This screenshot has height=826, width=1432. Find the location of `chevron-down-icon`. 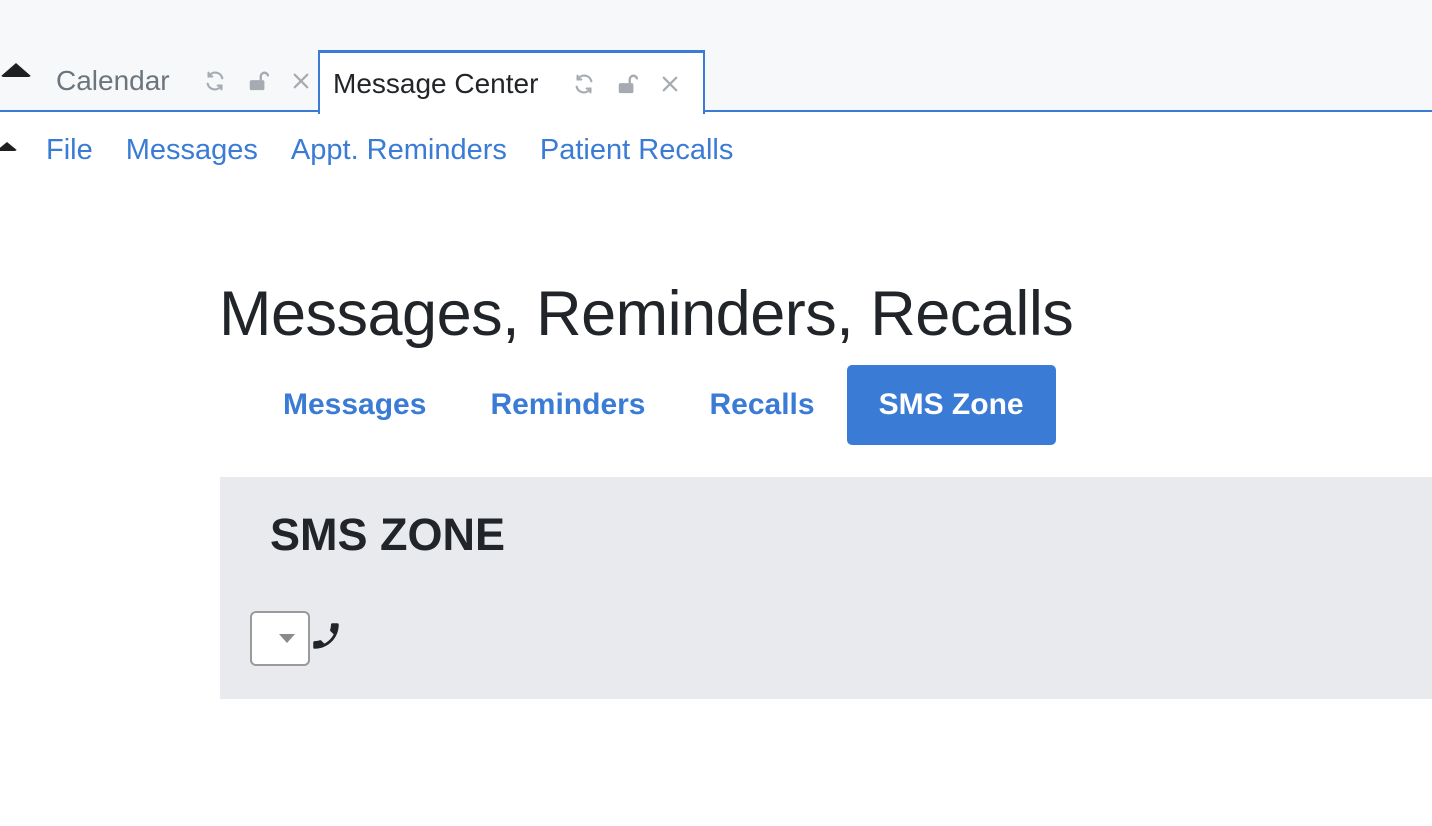

chevron-down-icon is located at coordinates (287, 638).